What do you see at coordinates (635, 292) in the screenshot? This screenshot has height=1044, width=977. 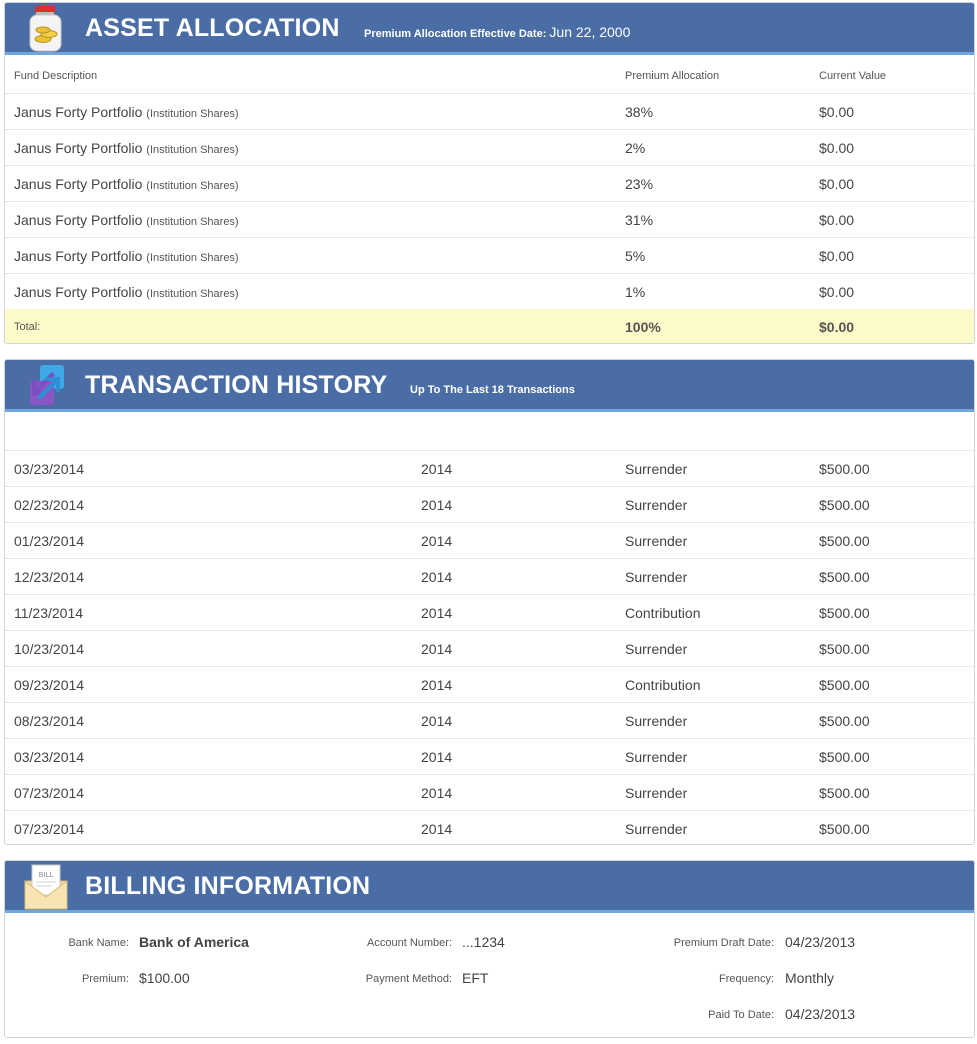 I see `premium-allocation: 1%` at bounding box center [635, 292].